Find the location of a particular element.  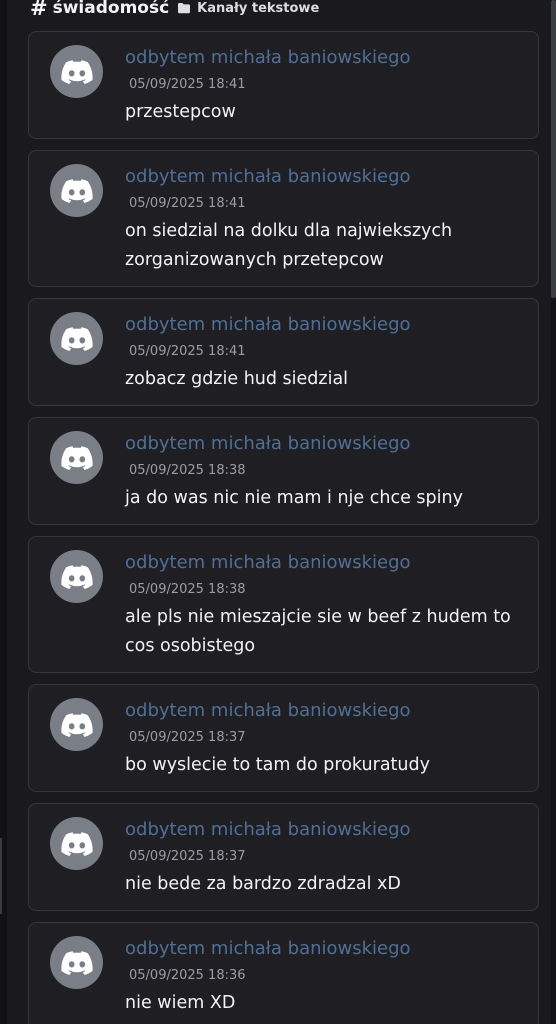

scrollbar-thumb is located at coordinates (553, 149).